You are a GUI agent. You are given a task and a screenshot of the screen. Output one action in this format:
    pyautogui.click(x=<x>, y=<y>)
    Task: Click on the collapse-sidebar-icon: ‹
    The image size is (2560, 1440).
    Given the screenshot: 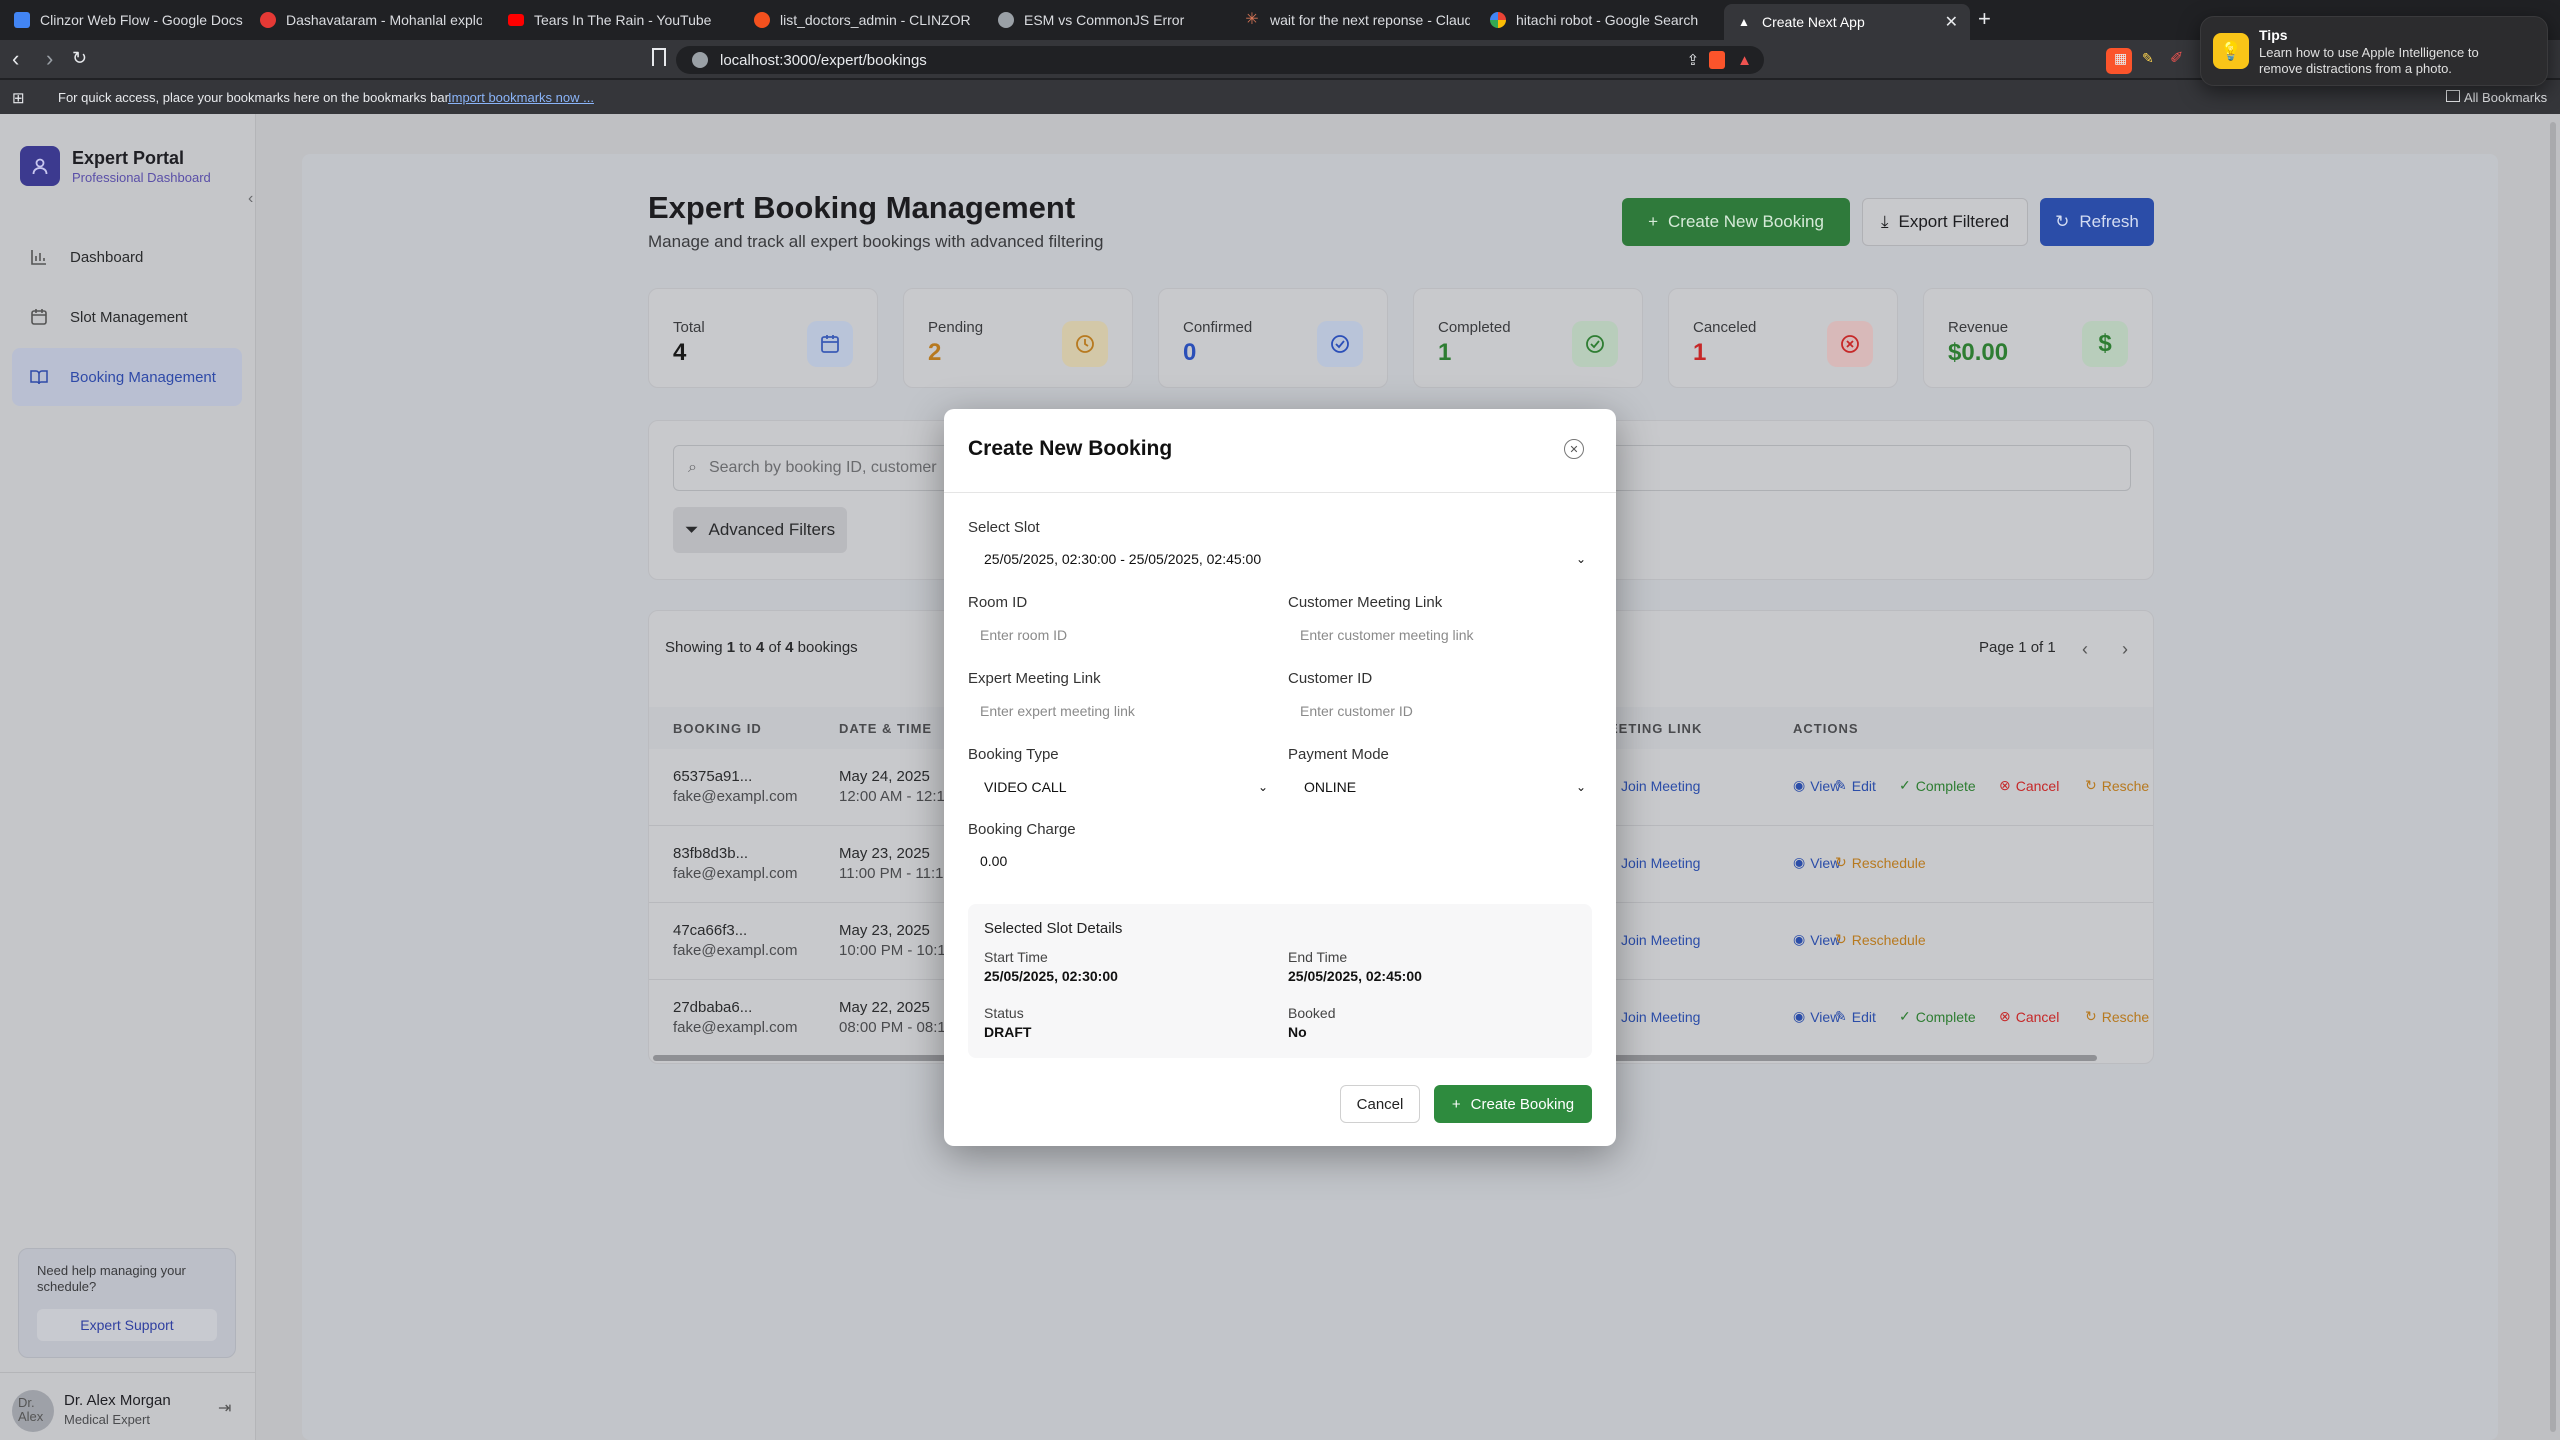 What is the action you would take?
    pyautogui.click(x=250, y=199)
    